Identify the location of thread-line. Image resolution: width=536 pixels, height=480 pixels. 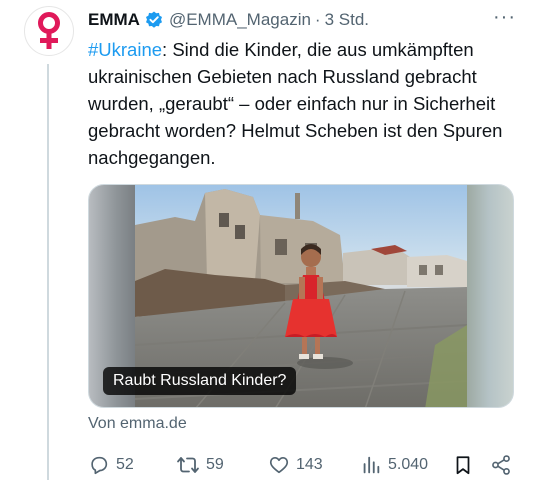
(48, 272).